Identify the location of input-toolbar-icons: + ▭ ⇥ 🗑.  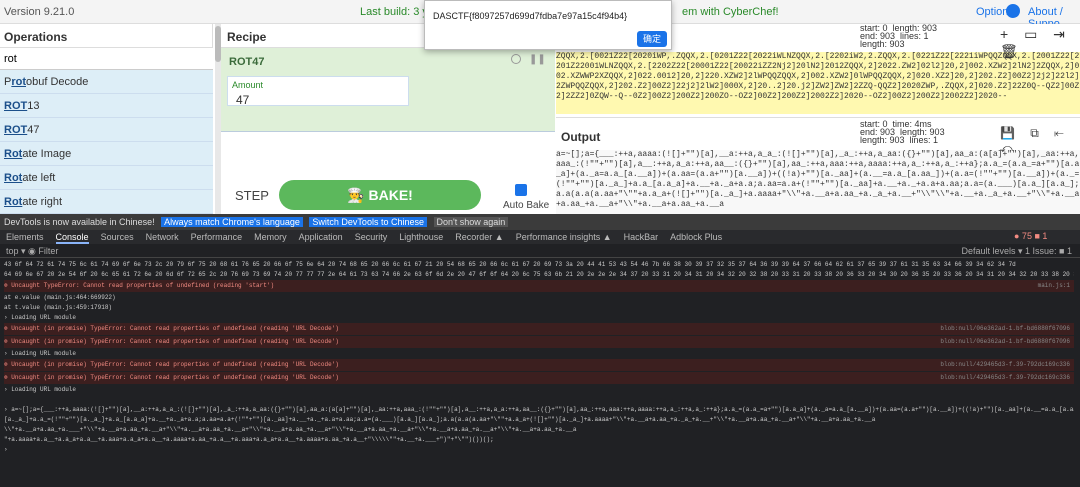
(1040, 43).